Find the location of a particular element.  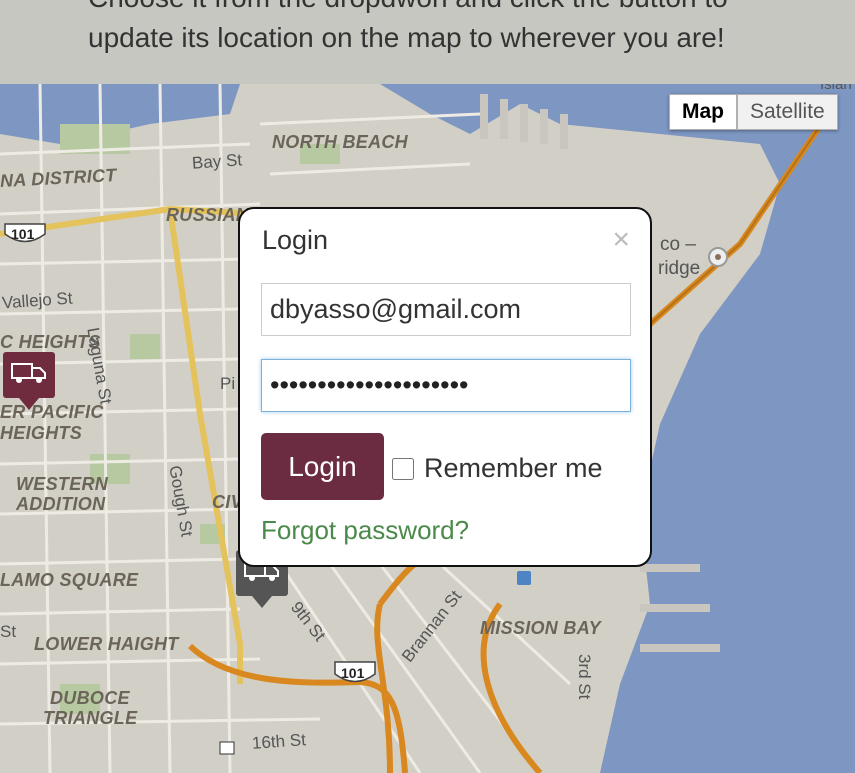

close-icon: × is located at coordinates (621, 240).